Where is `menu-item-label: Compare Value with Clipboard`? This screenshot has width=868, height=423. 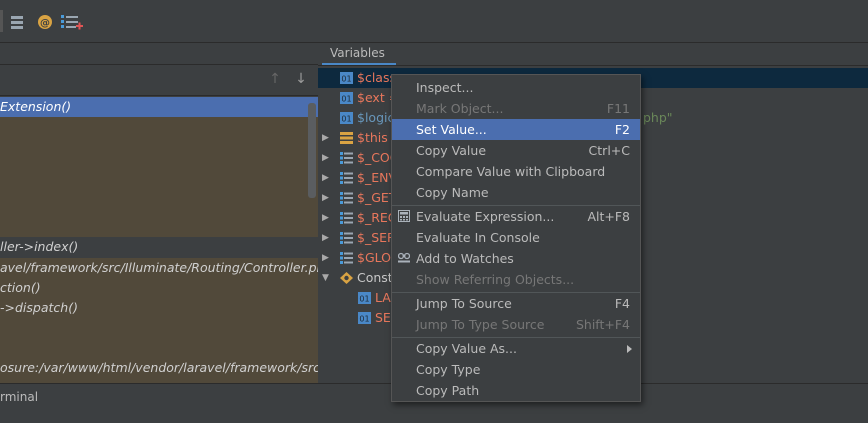
menu-item-label: Compare Value with Clipboard is located at coordinates (511, 171).